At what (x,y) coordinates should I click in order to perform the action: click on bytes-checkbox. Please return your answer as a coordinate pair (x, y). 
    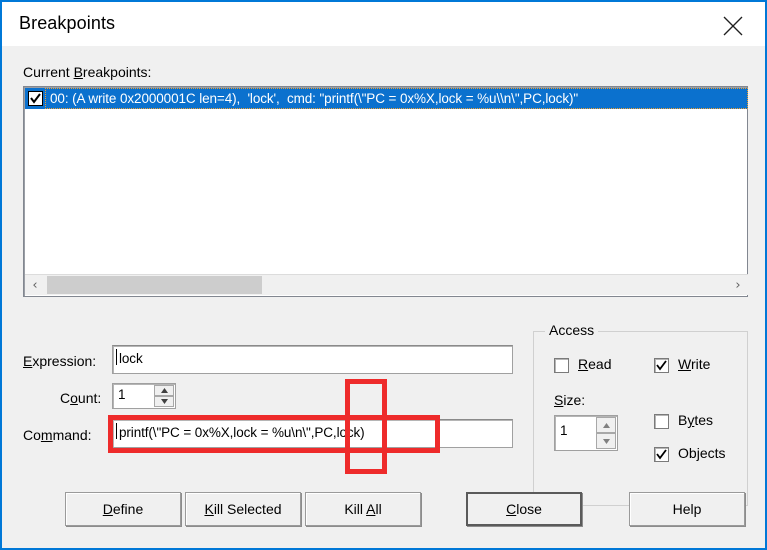
    Looking at the image, I should click on (661, 421).